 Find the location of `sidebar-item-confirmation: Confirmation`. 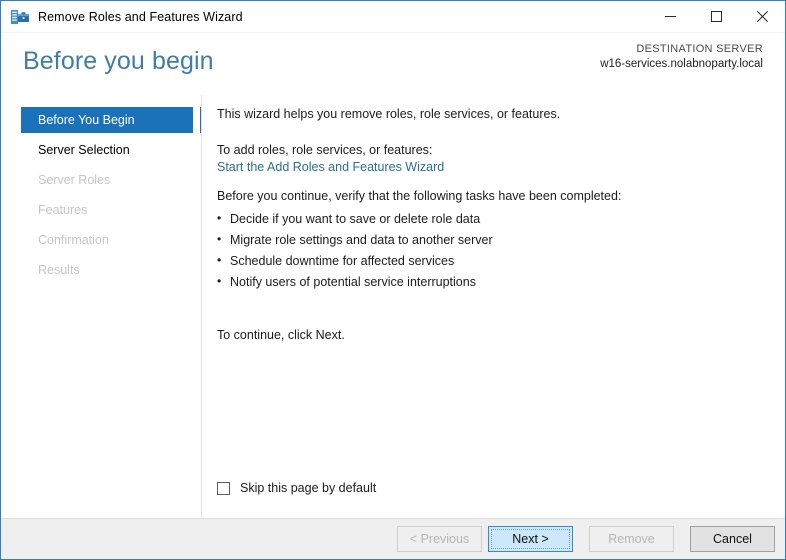

sidebar-item-confirmation: Confirmation is located at coordinates (107, 240).